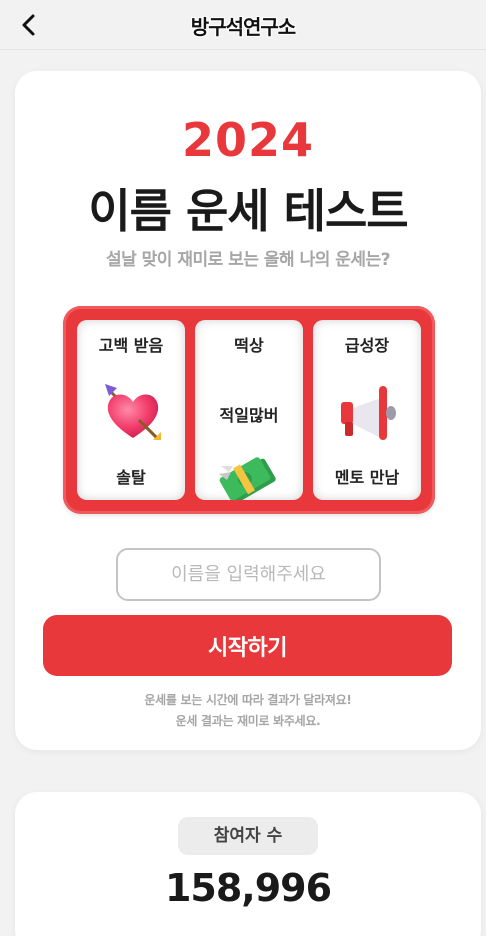  I want to click on heart-arrow-icon, so click(133, 412).